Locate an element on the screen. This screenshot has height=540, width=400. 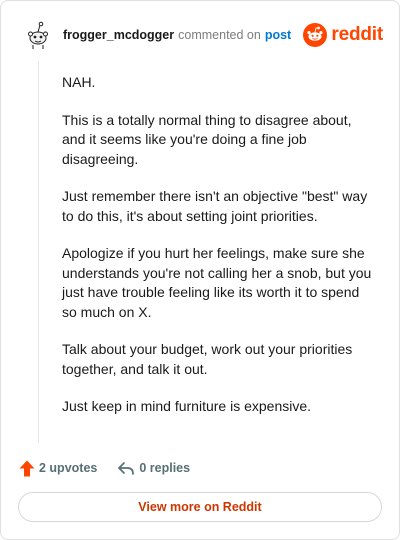
comment-actions: 2 upvotes 0 replies is located at coordinates (104, 468).